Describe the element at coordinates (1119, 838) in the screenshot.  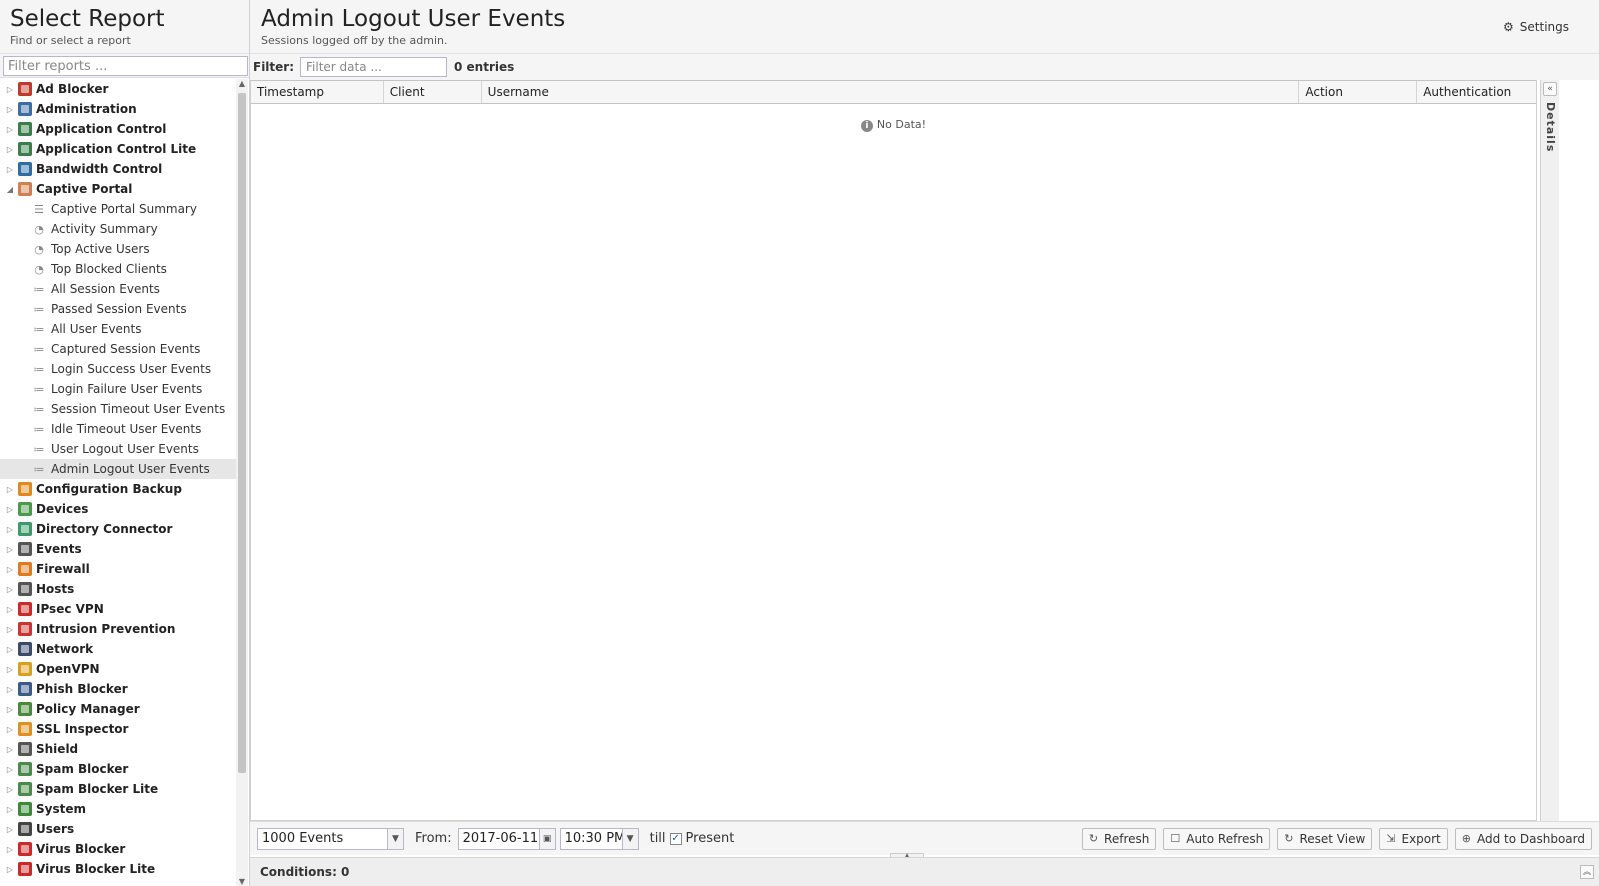
I see `refresh-button: ↻ Refresh` at that location.